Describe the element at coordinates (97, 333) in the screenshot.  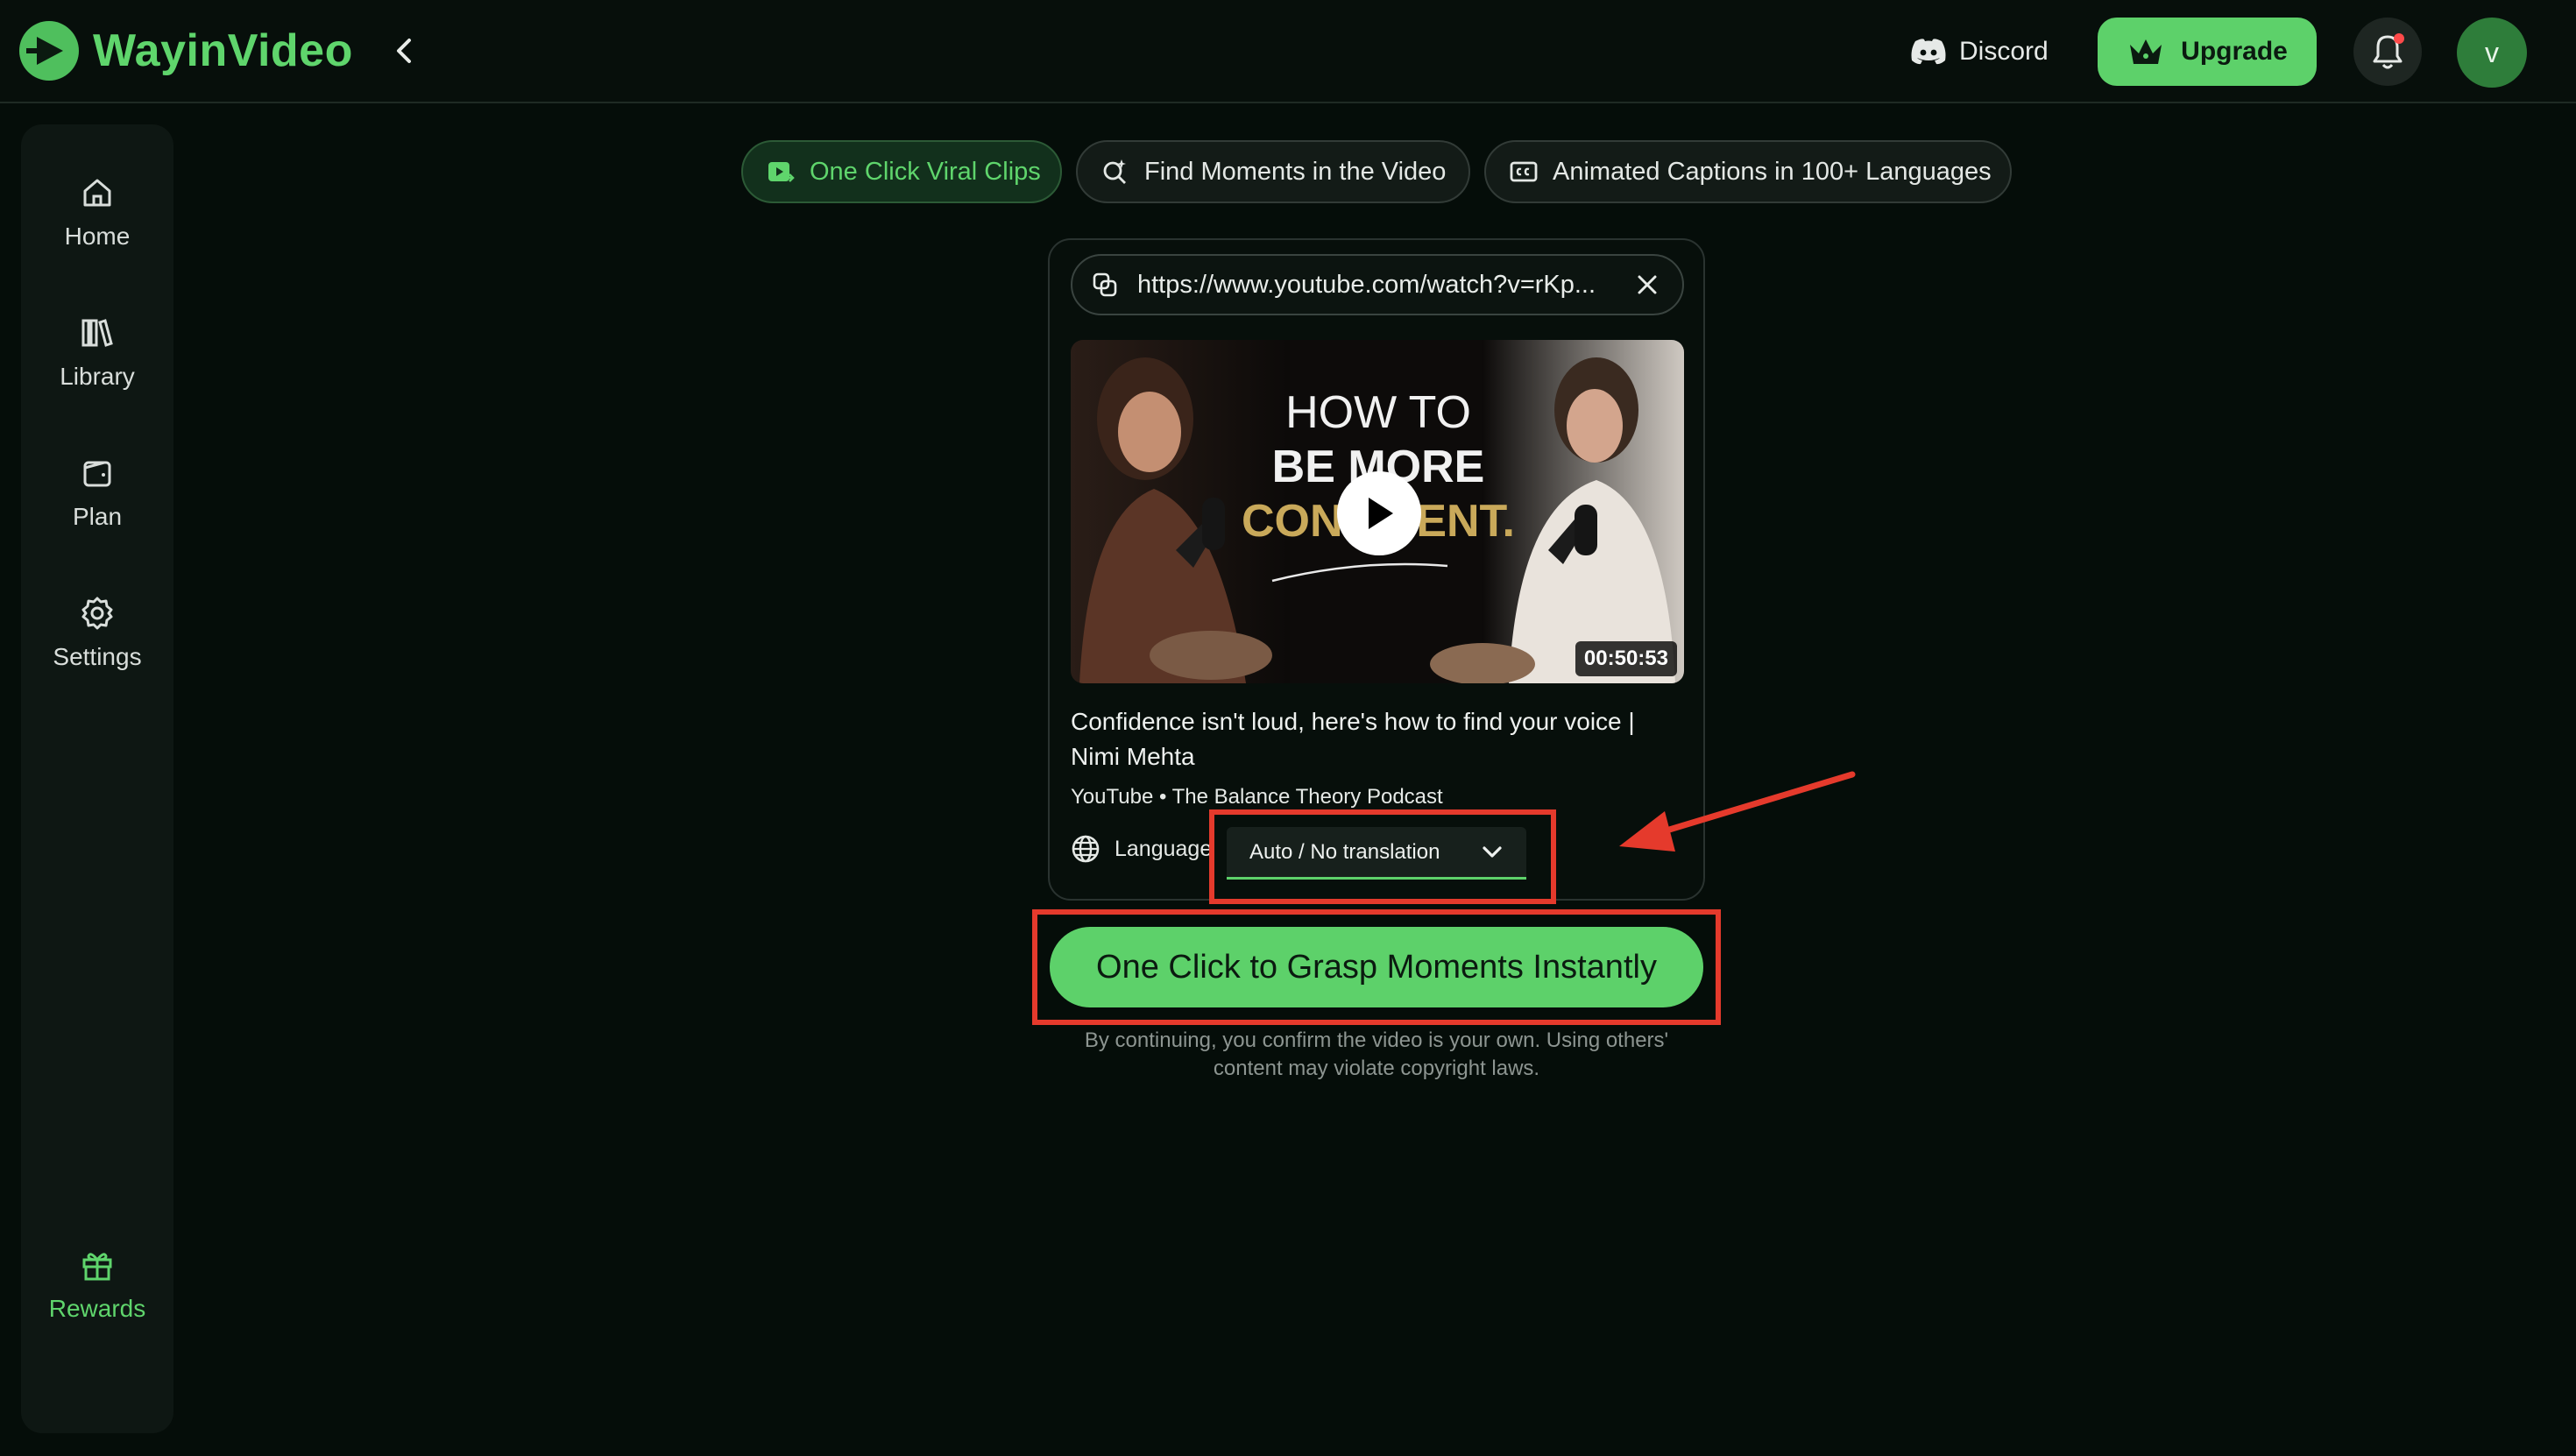
I see `library-icon` at that location.